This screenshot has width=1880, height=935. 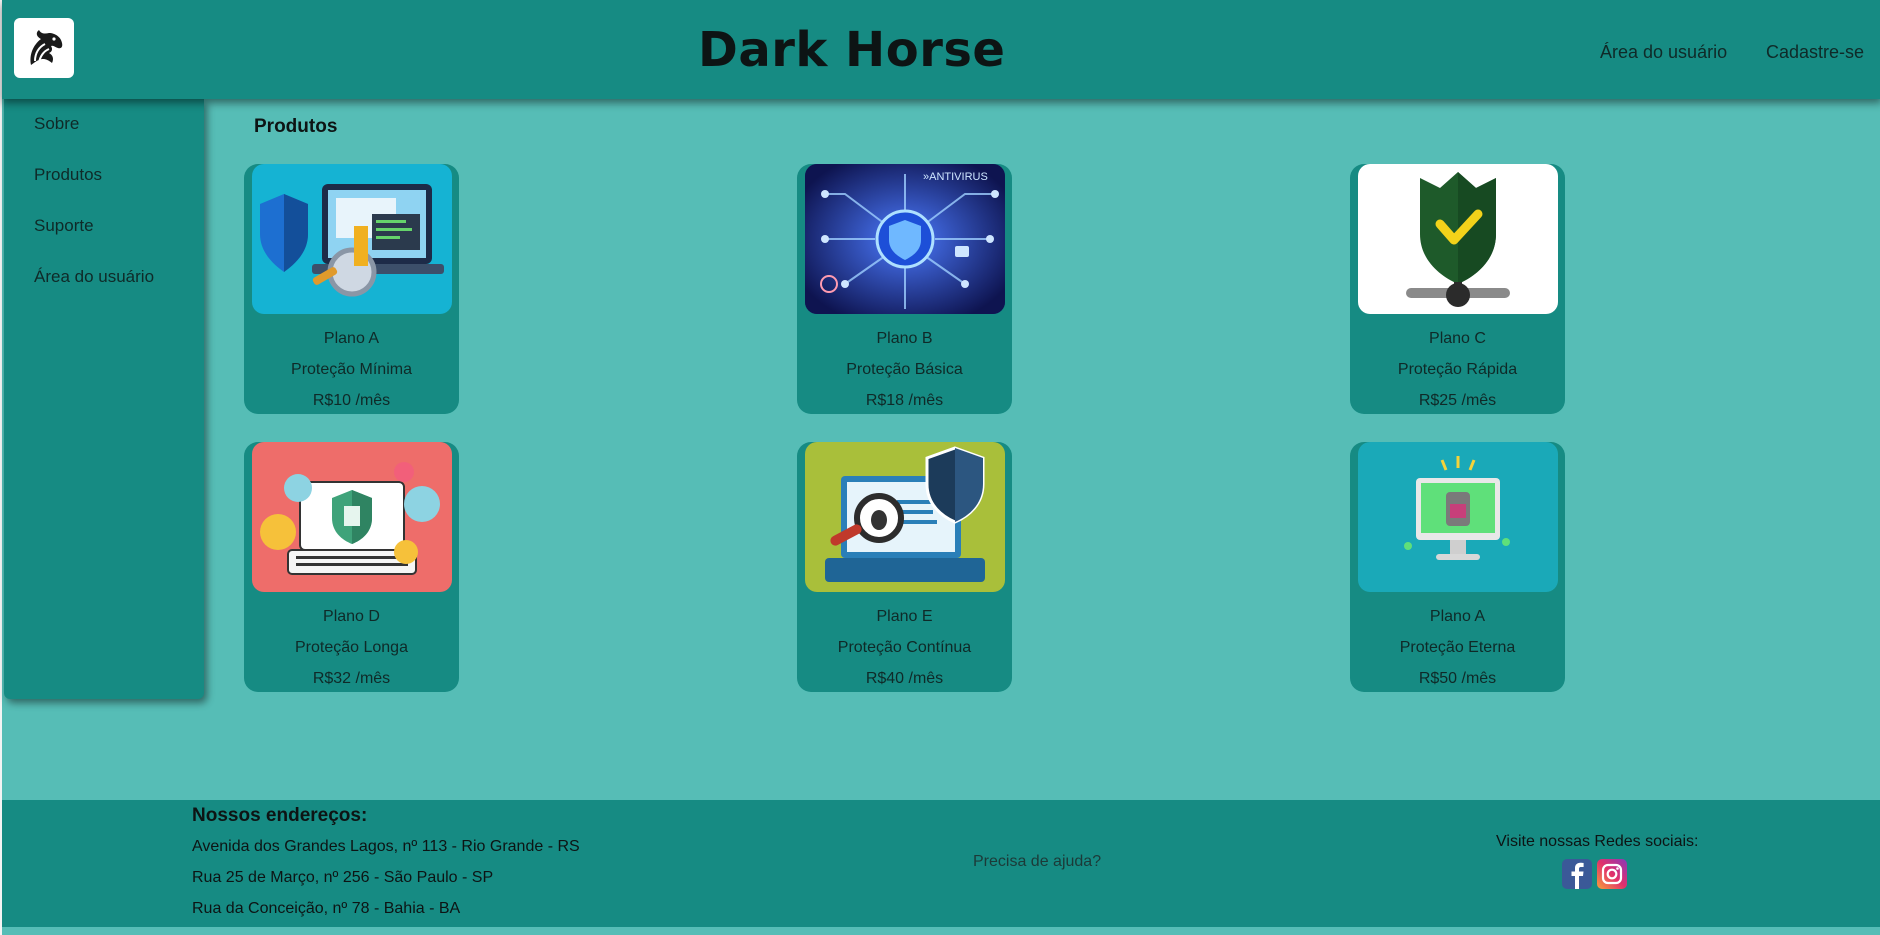 I want to click on product-price: R$18 /mês, so click(x=904, y=400).